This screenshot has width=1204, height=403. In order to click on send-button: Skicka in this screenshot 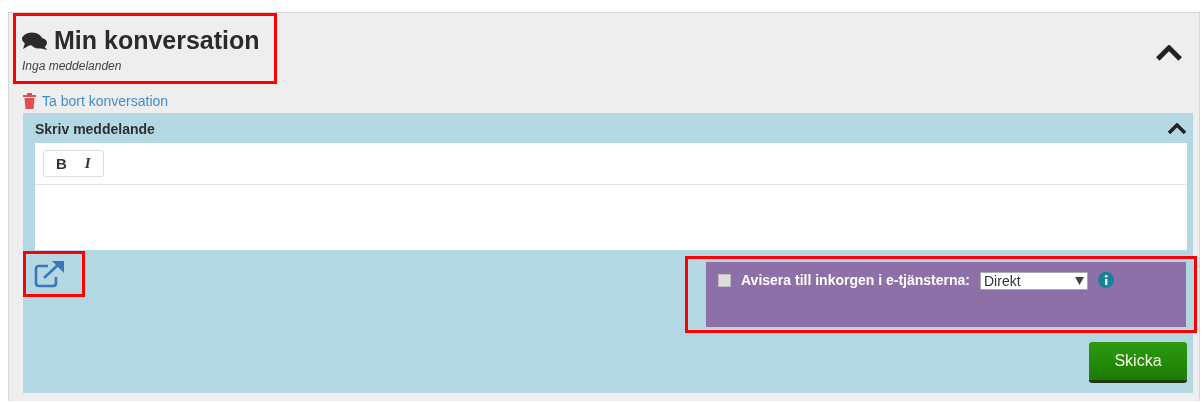, I will do `click(1138, 361)`.